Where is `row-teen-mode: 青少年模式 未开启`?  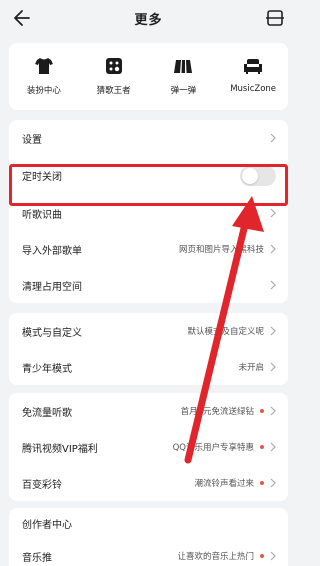
row-teen-mode: 青少年模式 未开启 is located at coordinates (148, 367).